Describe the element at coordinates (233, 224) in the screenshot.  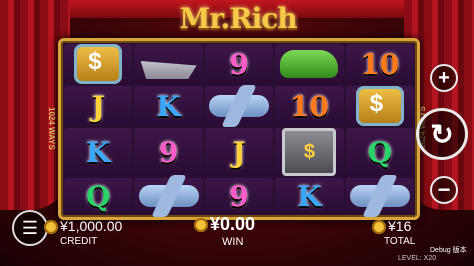
I see `win-value: ¥0.00` at that location.